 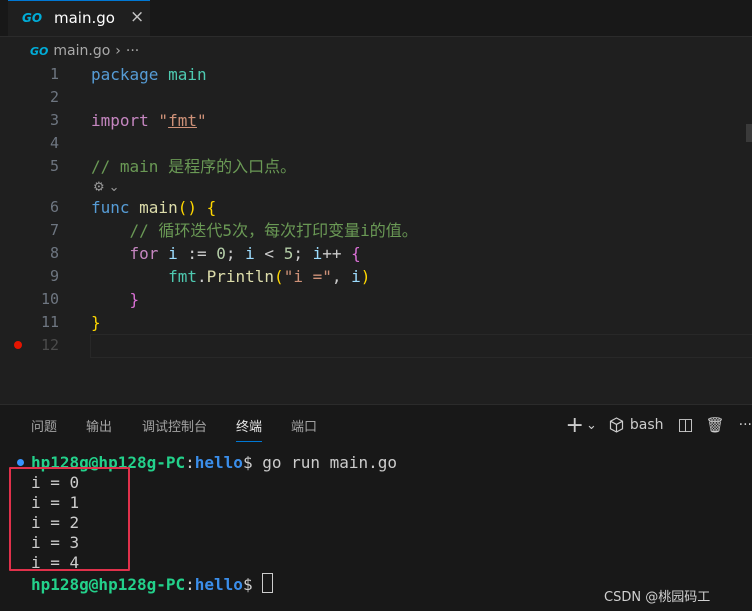 What do you see at coordinates (351, 253) in the screenshot?
I see `token-bracket: {` at bounding box center [351, 253].